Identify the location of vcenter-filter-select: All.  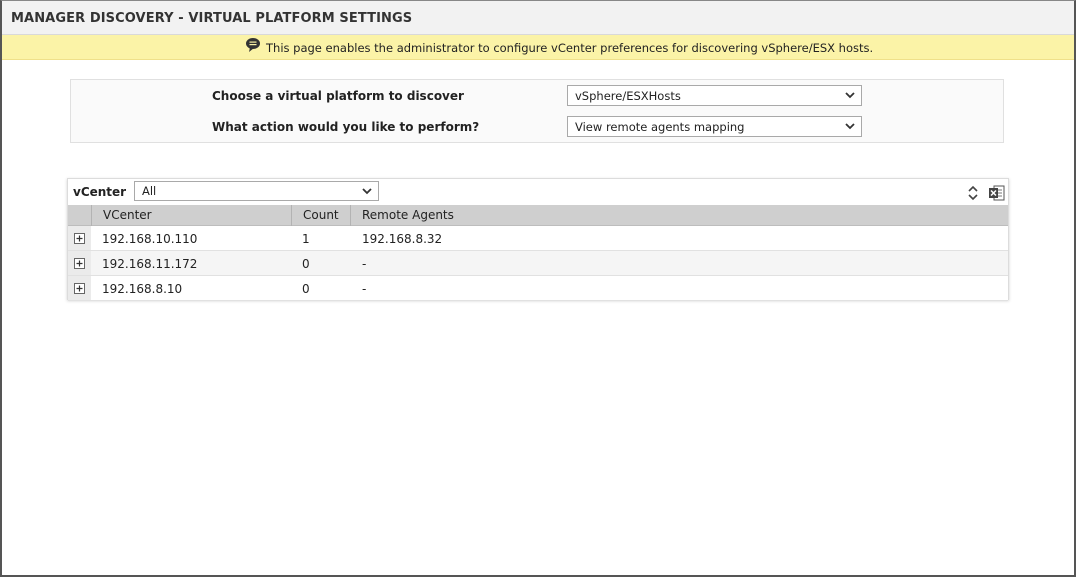
(256, 191).